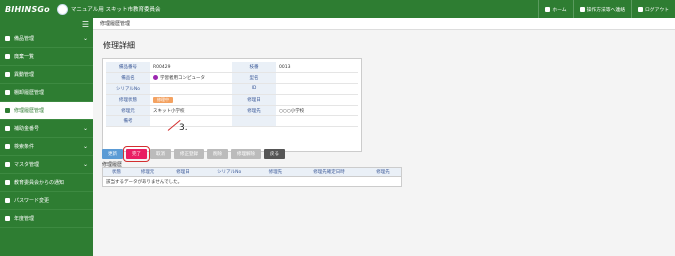 The height and width of the screenshot is (256, 675). Describe the element at coordinates (191, 78) in the screenshot. I see `field-value: 学習者用コンピュータ` at that location.